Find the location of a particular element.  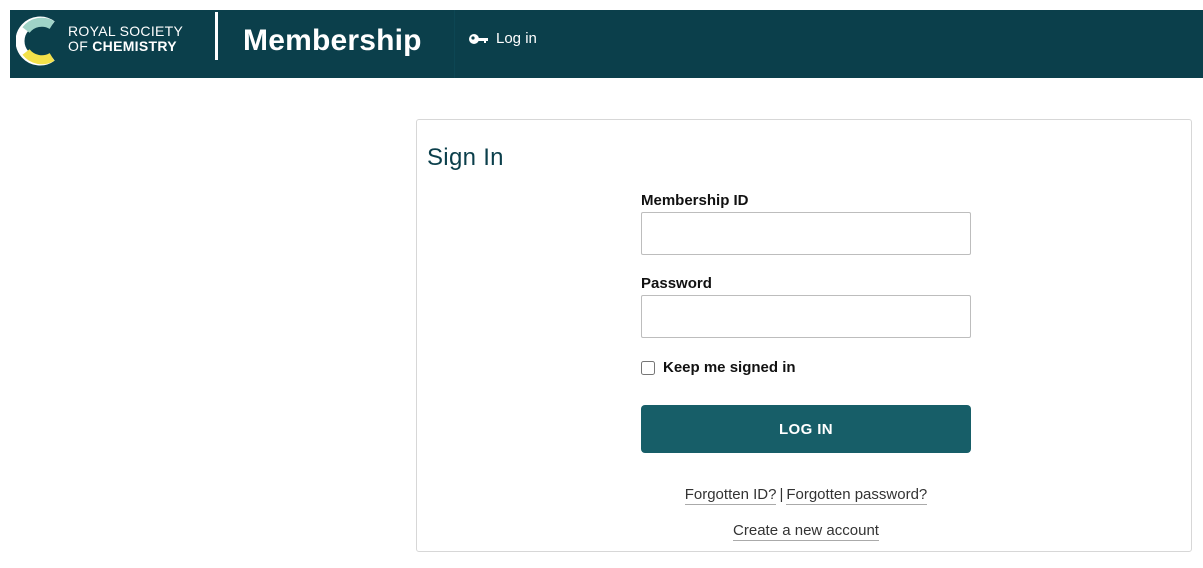

key-icon is located at coordinates (478, 38).